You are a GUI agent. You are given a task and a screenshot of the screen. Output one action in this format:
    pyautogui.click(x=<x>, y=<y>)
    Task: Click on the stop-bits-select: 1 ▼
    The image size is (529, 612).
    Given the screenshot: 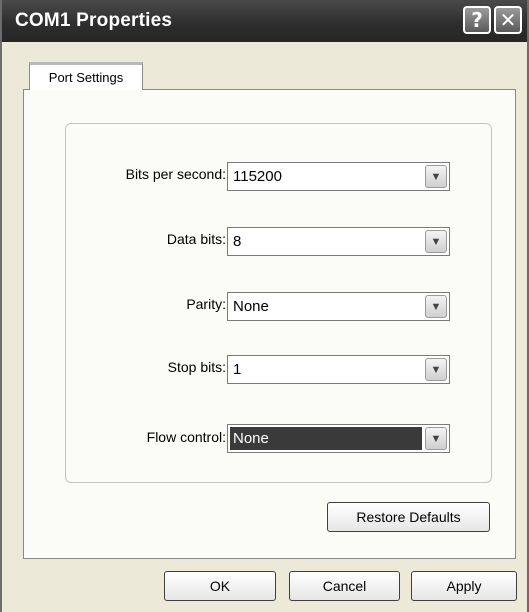 What is the action you would take?
    pyautogui.click(x=338, y=369)
    